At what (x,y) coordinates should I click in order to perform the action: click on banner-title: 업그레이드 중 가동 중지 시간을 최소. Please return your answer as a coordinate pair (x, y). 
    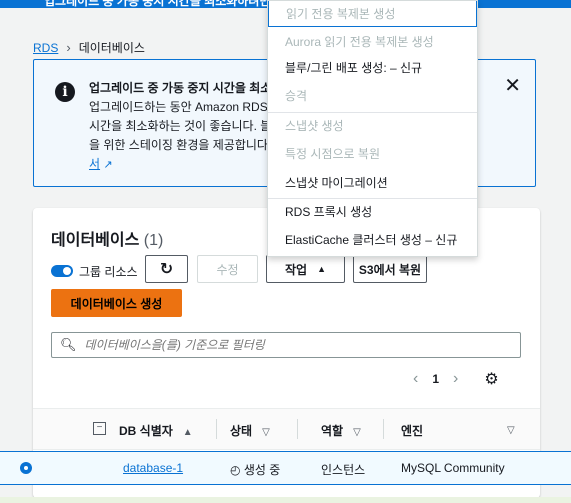
    Looking at the image, I should click on (180, 88).